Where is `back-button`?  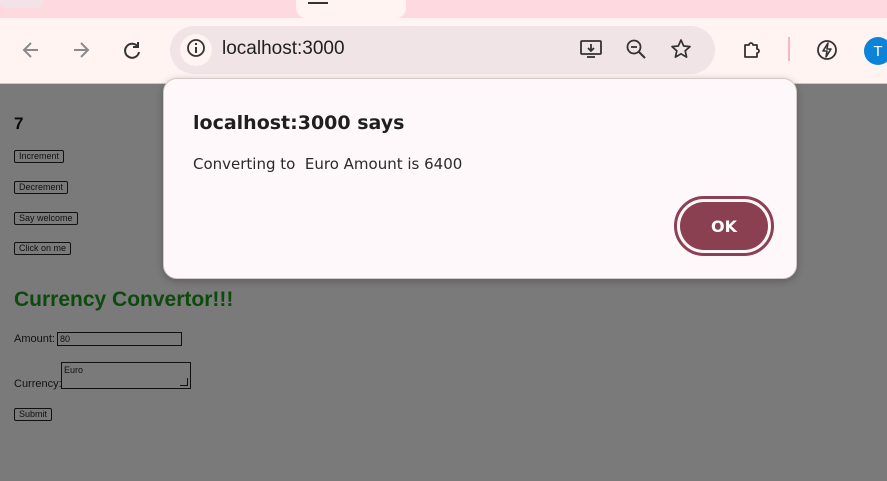
back-button is located at coordinates (31, 50).